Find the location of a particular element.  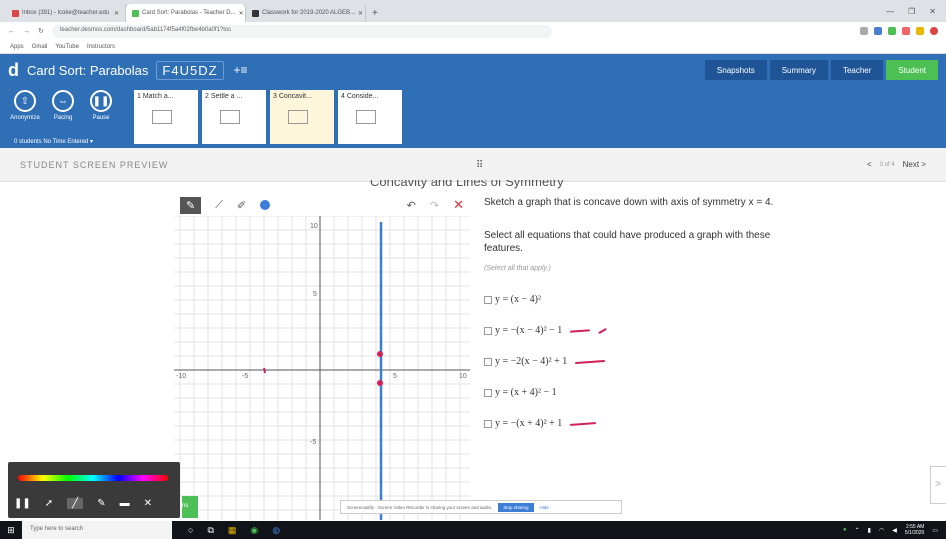

tab-summary: Summary is located at coordinates (798, 70).